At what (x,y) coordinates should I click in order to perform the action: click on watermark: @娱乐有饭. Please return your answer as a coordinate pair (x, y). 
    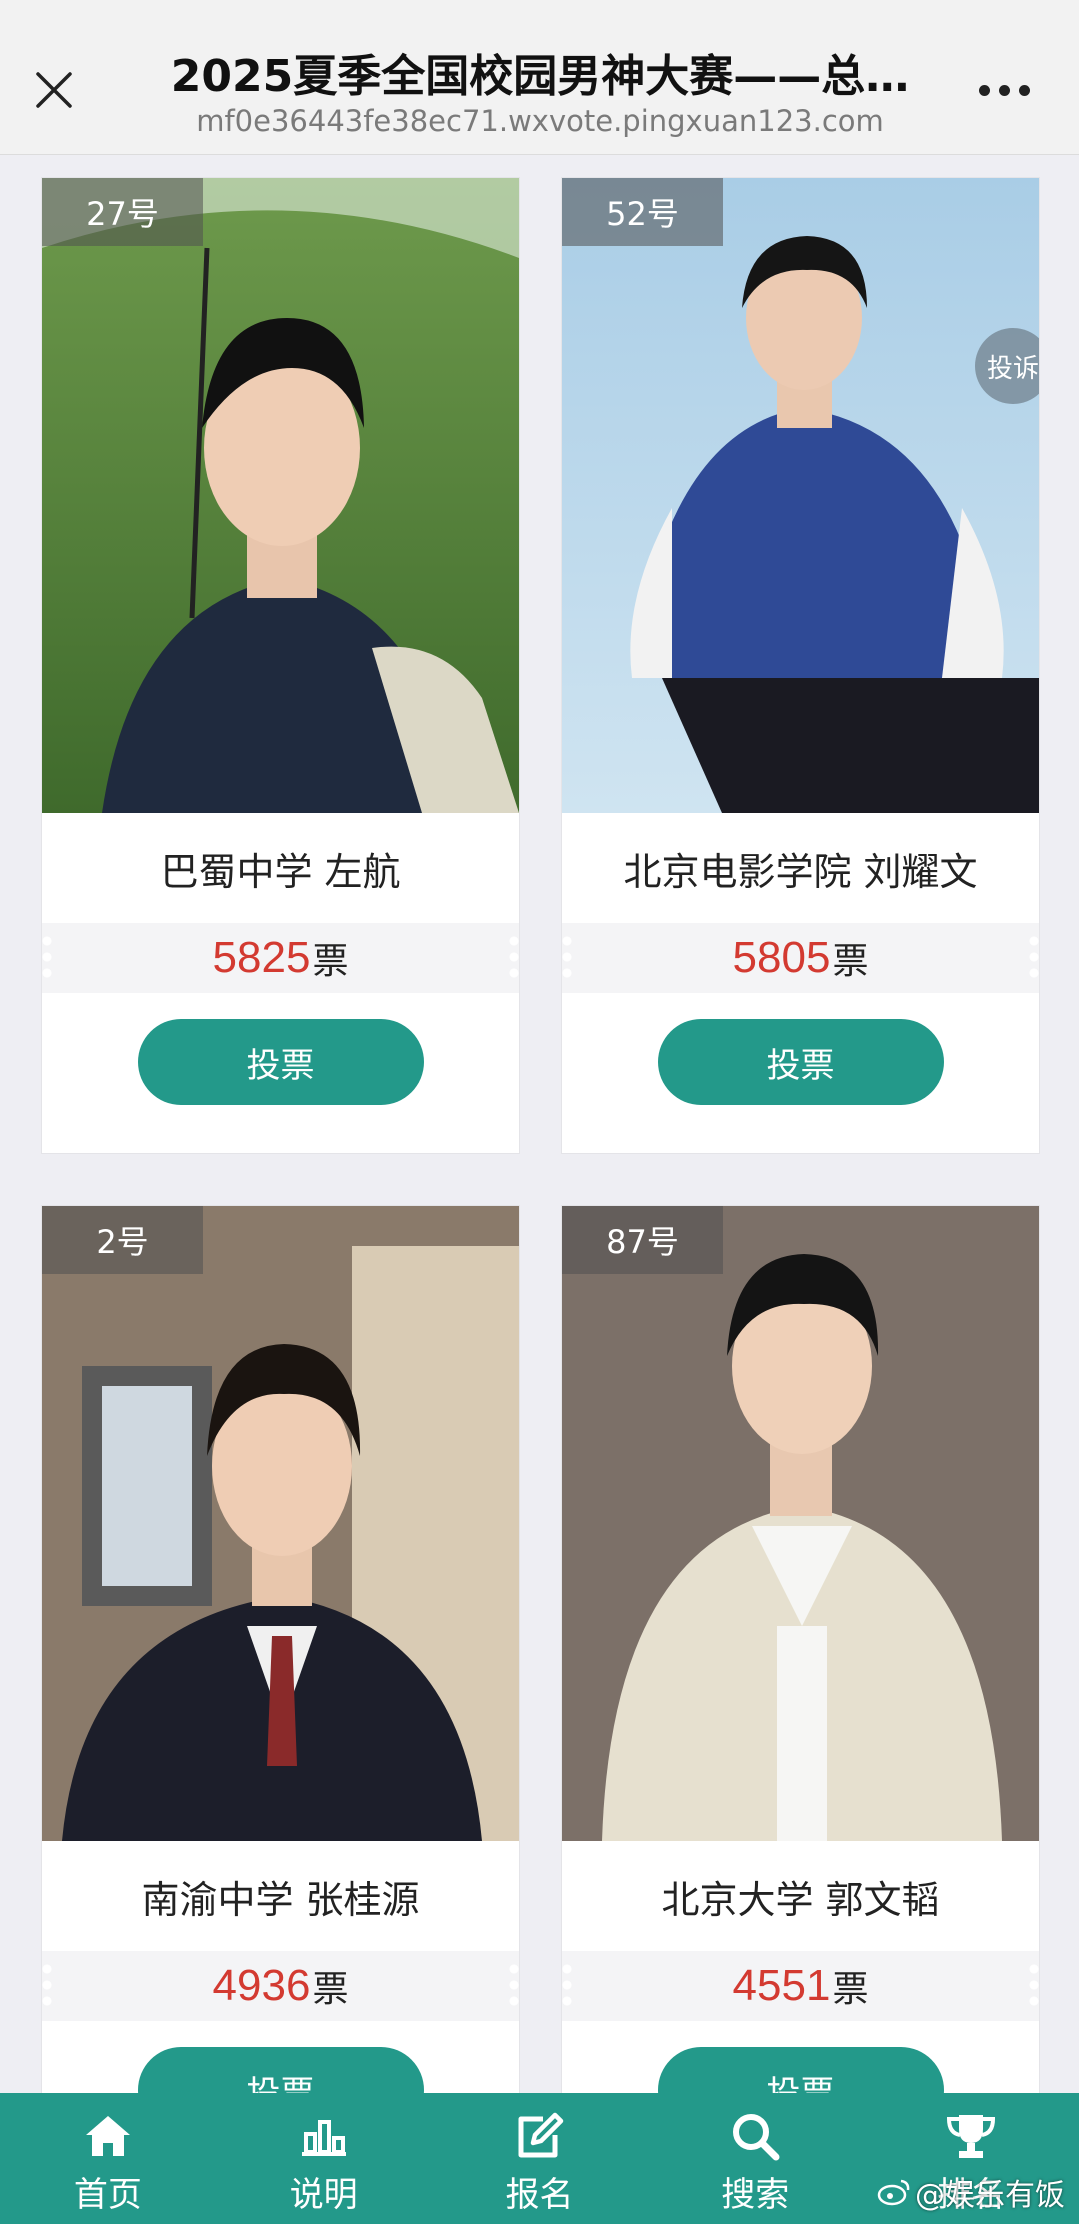
    Looking at the image, I should click on (971, 2192).